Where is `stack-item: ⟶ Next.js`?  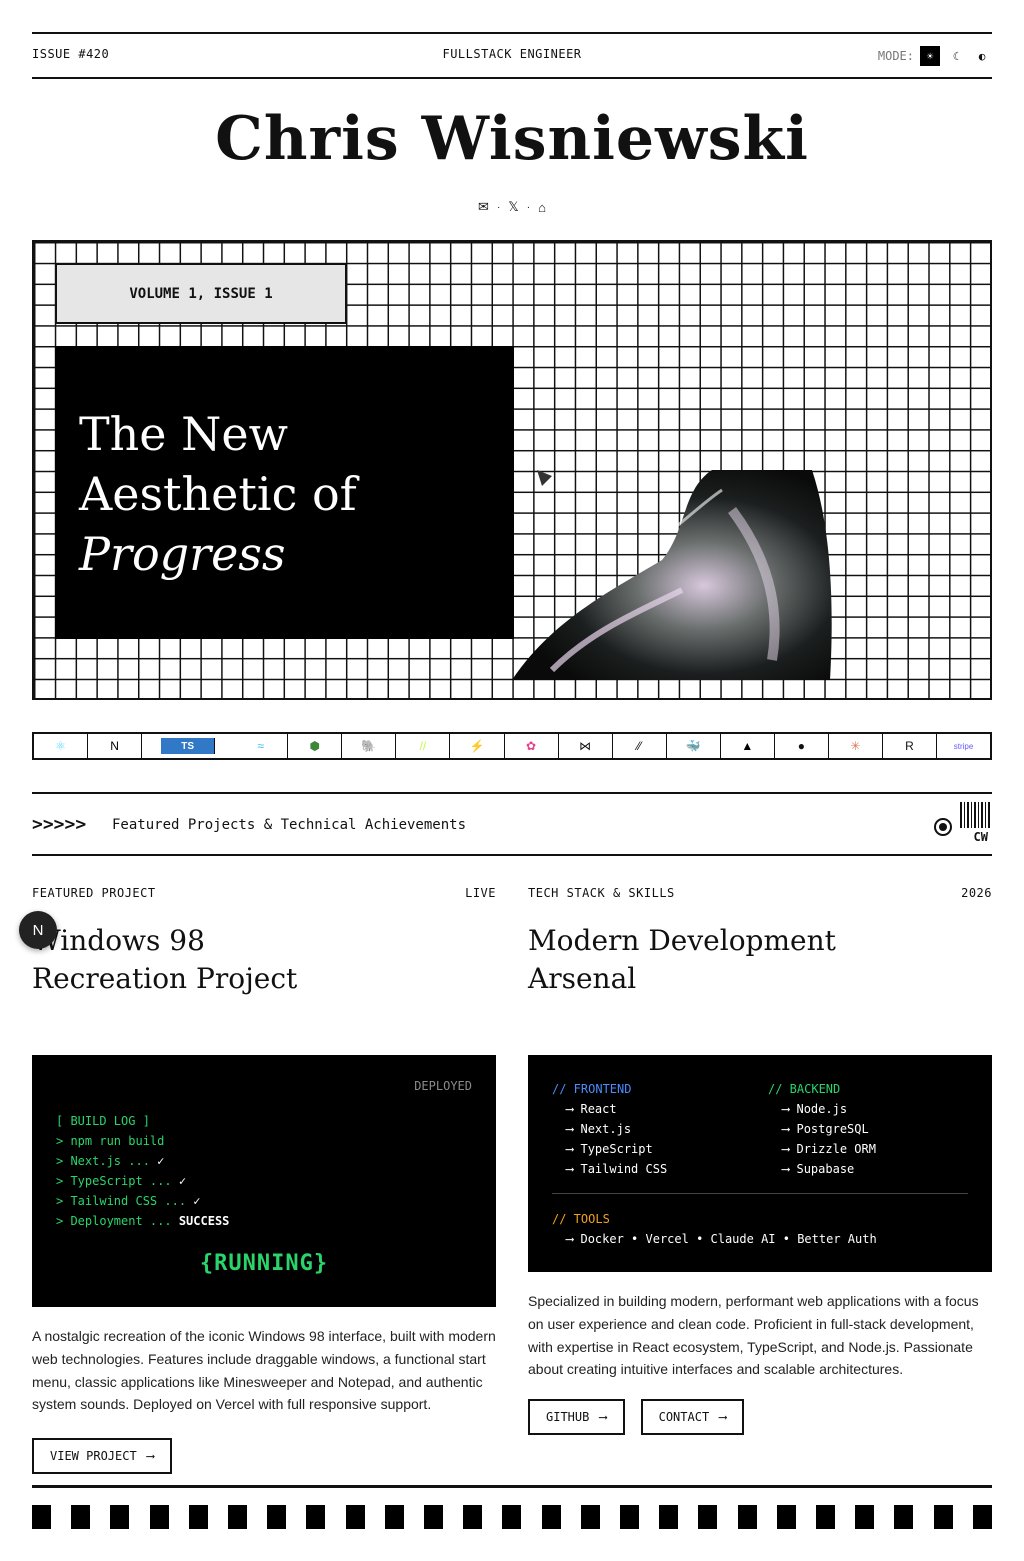
stack-item: ⟶ Next.js is located at coordinates (599, 1129).